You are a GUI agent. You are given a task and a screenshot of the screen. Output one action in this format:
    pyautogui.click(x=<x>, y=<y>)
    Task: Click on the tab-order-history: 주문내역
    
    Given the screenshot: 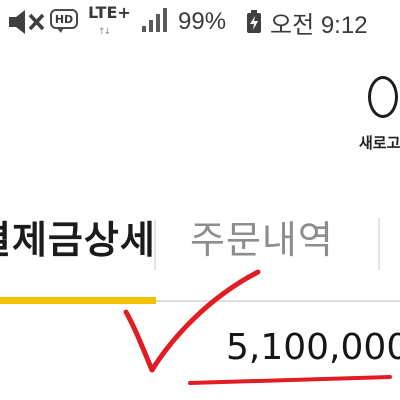 What is the action you would take?
    pyautogui.click(x=262, y=240)
    